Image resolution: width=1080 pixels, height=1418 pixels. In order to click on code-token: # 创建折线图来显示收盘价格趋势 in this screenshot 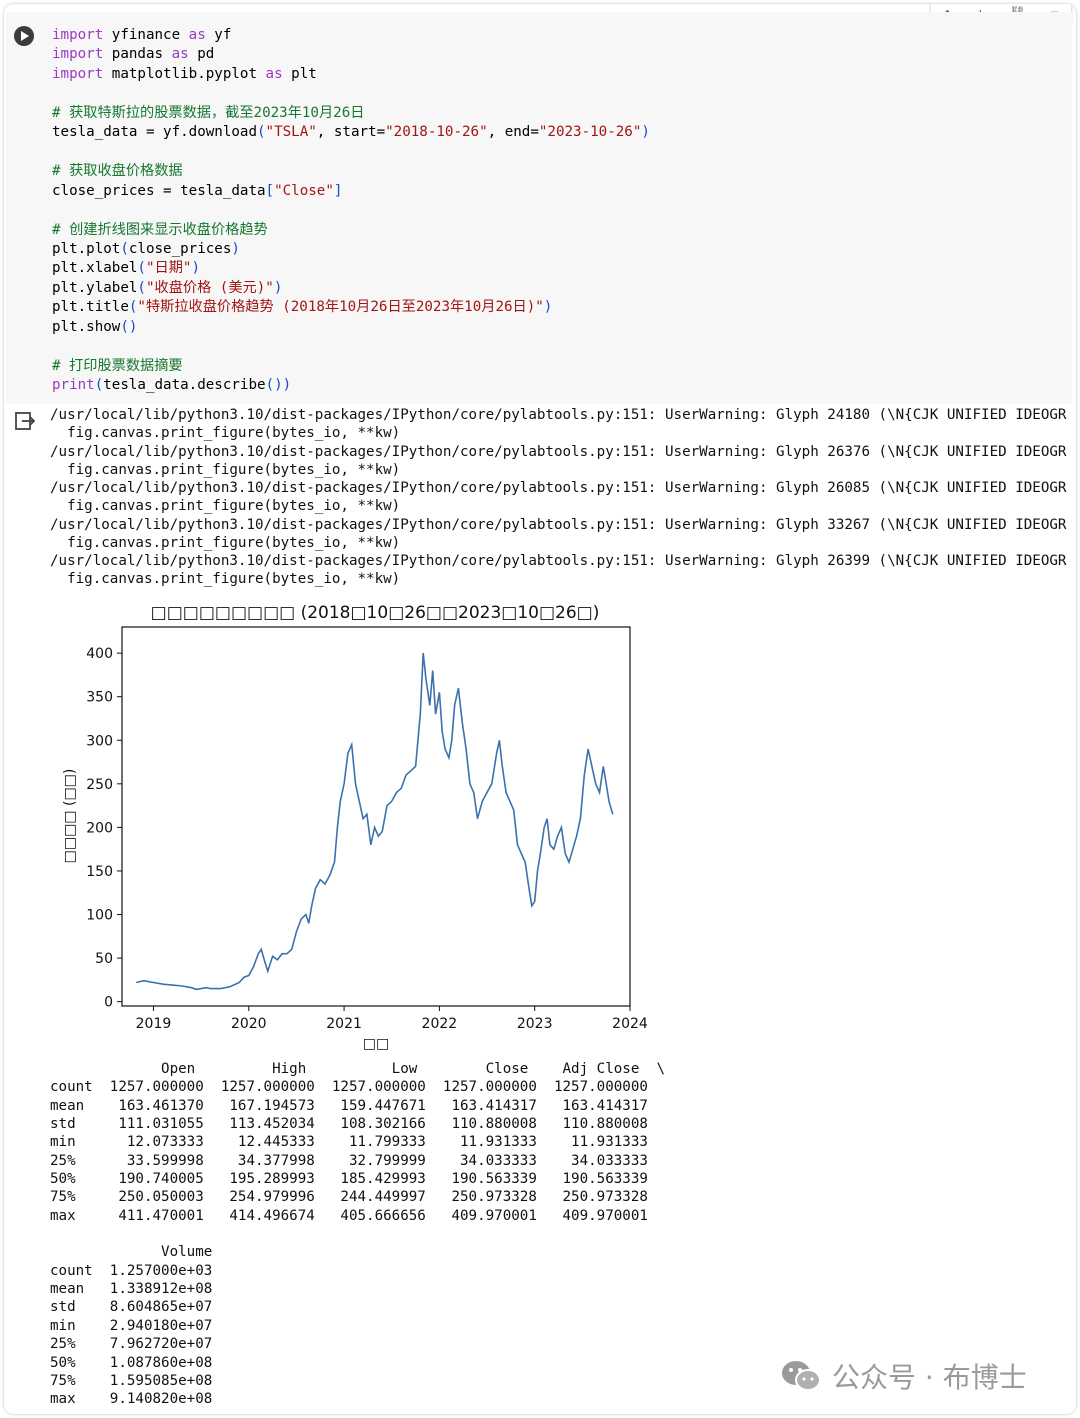, I will do `click(160, 229)`.